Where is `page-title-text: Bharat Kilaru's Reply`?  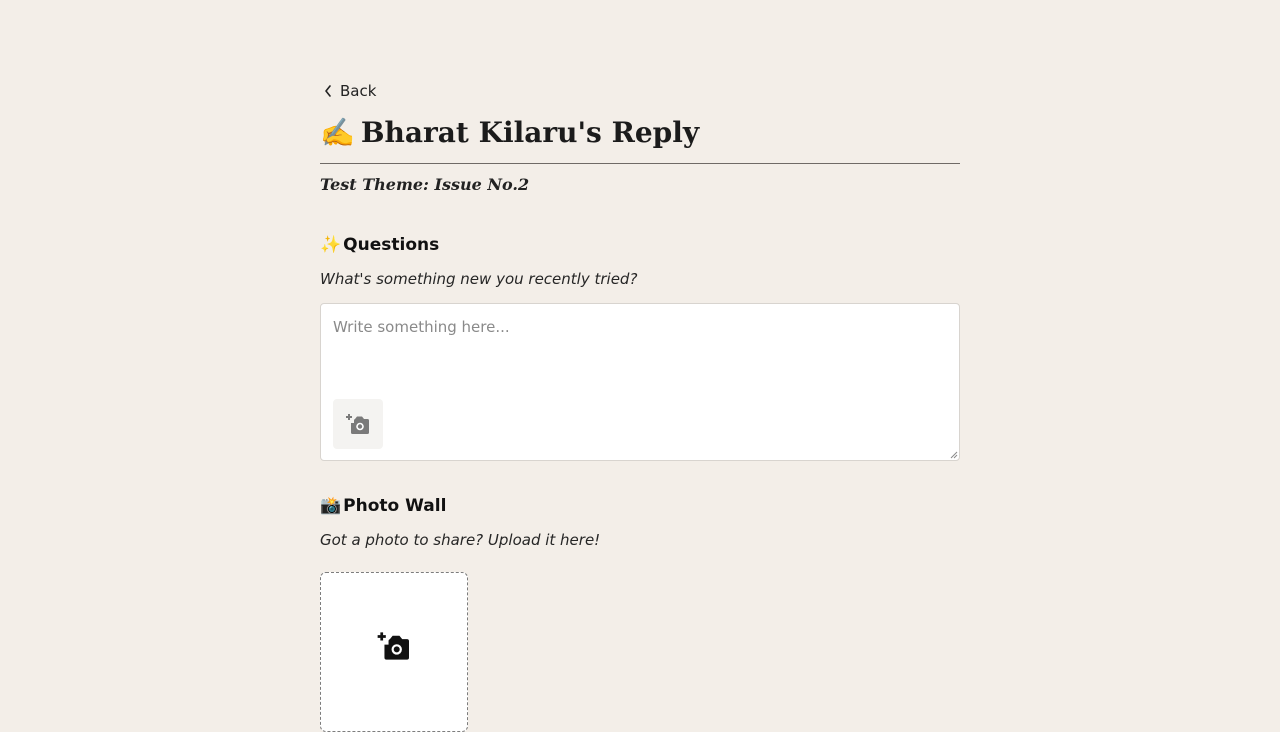
page-title-text: Bharat Kilaru's Reply is located at coordinates (530, 132).